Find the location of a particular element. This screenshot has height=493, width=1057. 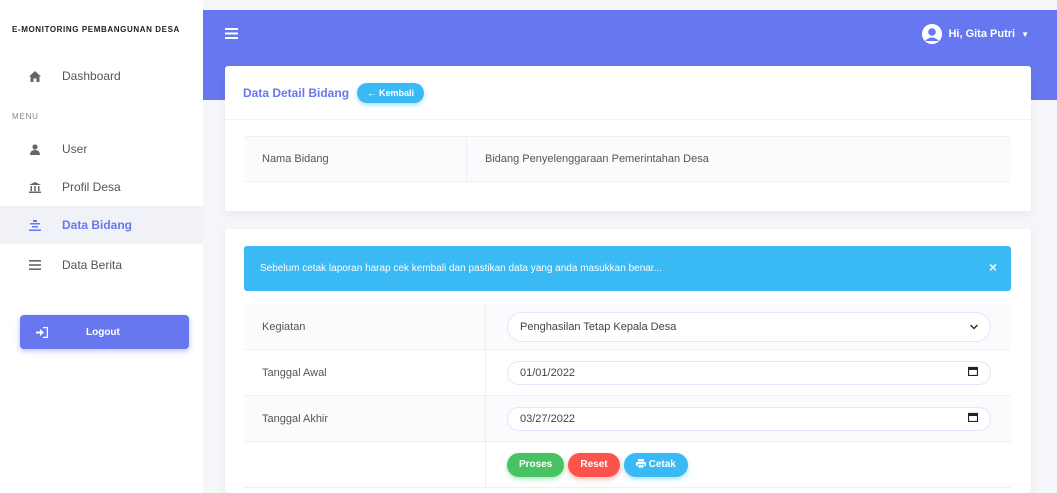

cetak-label: Cetak is located at coordinates (662, 464).